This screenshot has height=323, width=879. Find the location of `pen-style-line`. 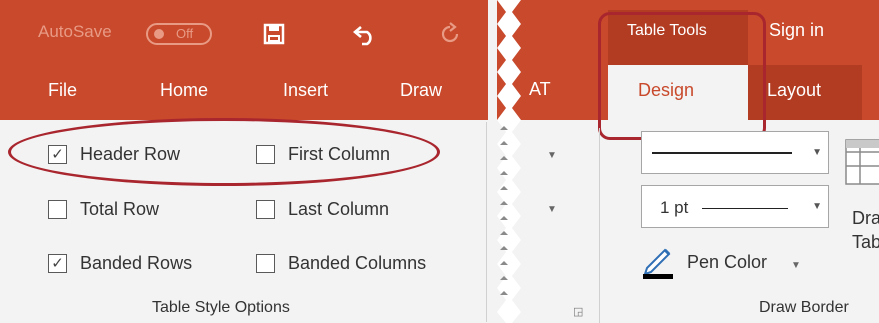

pen-style-line is located at coordinates (722, 153).